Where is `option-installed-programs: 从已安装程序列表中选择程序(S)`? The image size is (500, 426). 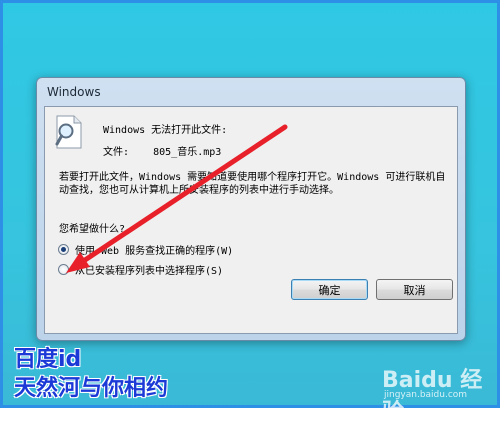
option-installed-programs: 从已安装程序列表中选择程序(S) is located at coordinates (140, 269).